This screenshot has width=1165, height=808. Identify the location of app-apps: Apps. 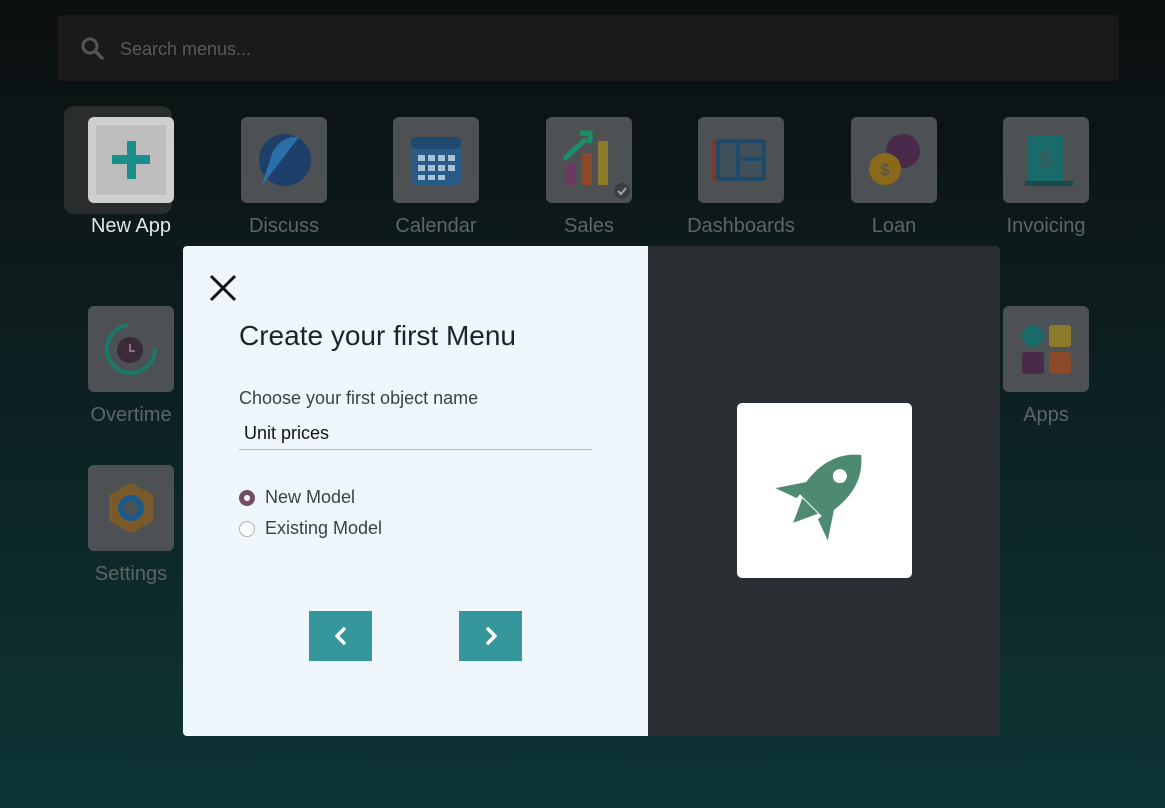
(1046, 366).